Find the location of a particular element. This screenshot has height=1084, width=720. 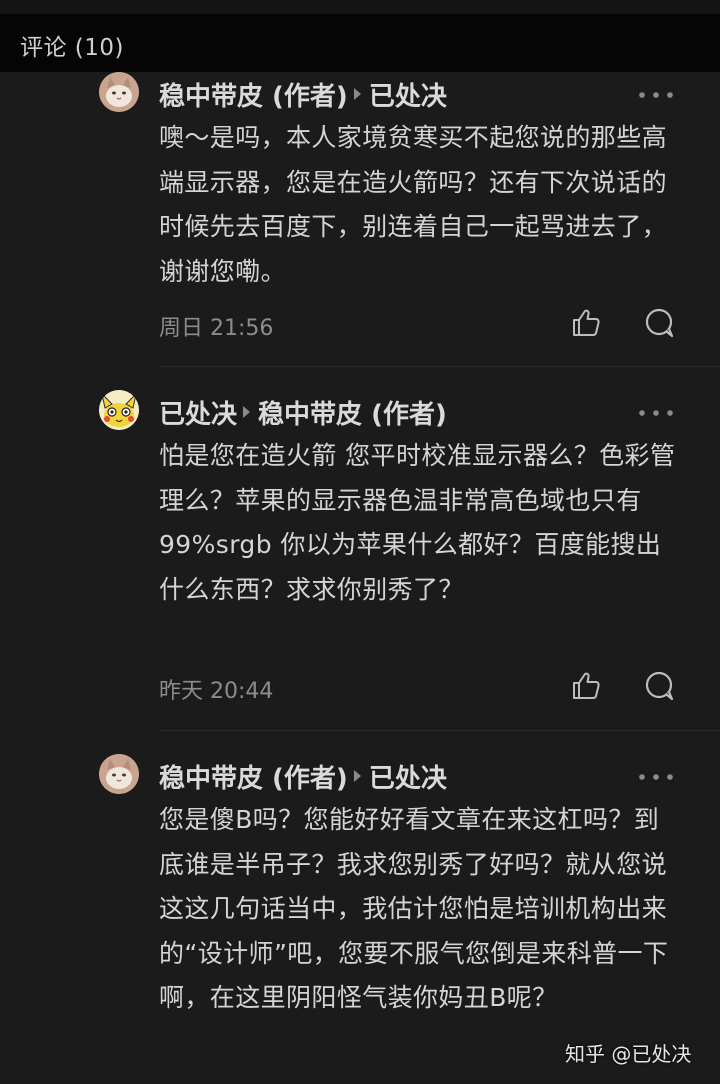

comment-time: 周日 21:56 is located at coordinates (216, 328).